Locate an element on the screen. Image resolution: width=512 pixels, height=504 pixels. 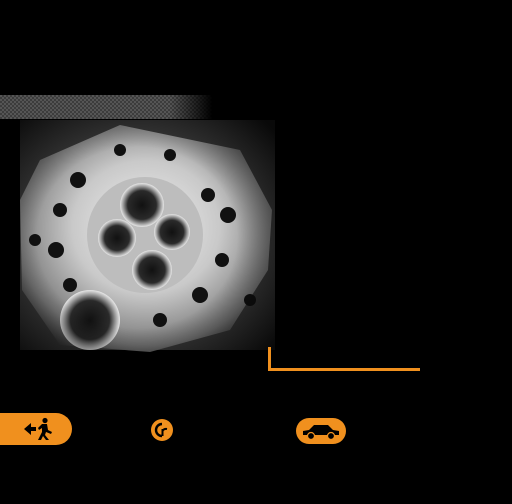
car-button is located at coordinates (321, 431).